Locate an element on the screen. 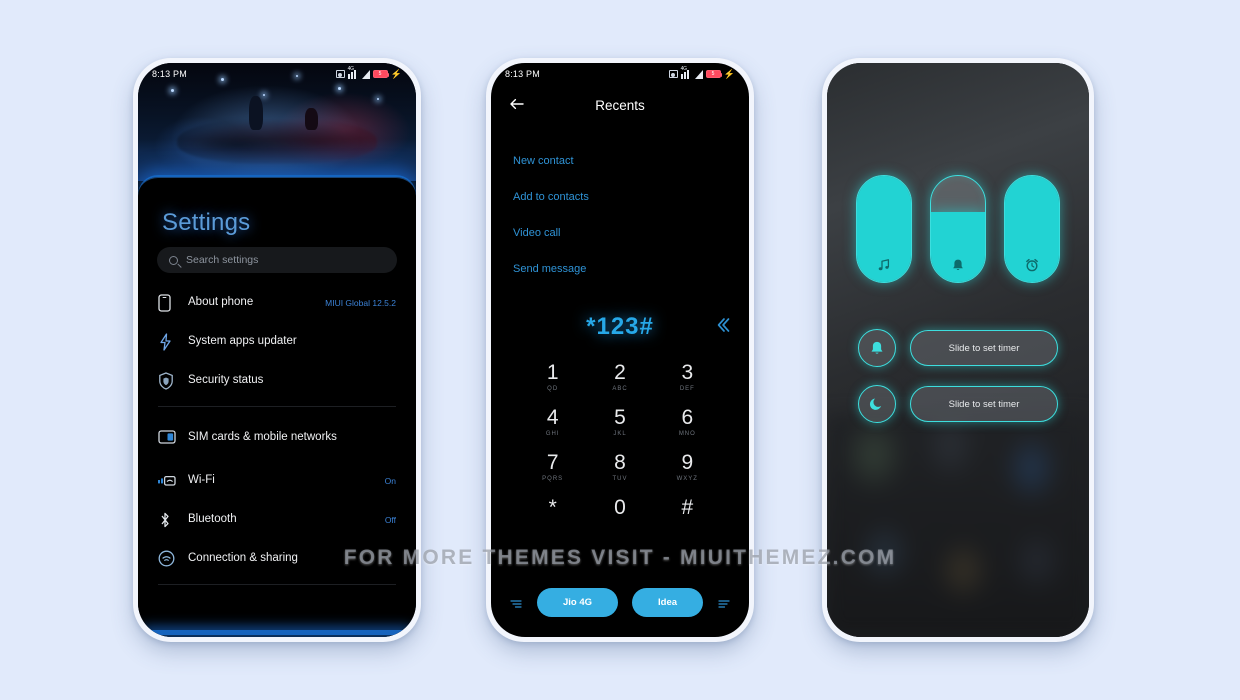 This screenshot has width=1240, height=700. key-3: 3 DEF is located at coordinates (687, 375).